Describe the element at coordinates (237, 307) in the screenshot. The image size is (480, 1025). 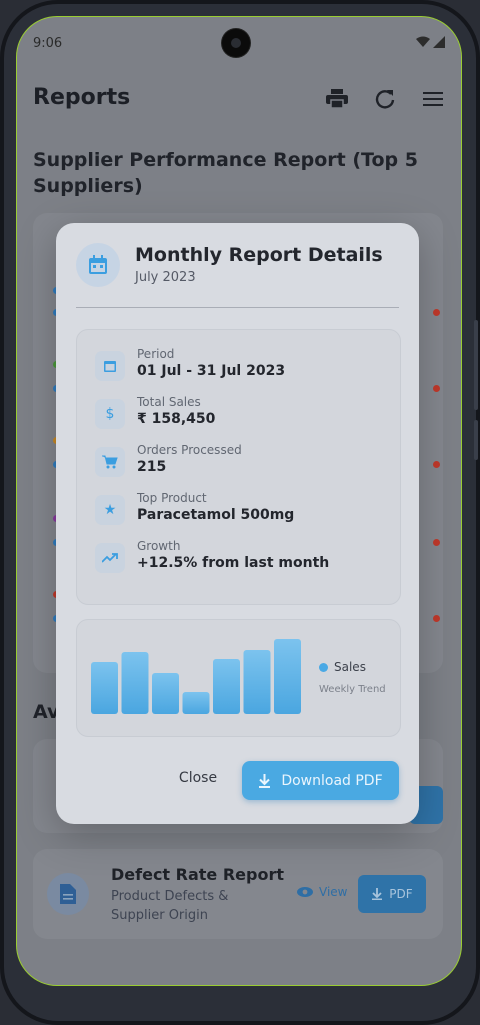
I see `divider` at that location.